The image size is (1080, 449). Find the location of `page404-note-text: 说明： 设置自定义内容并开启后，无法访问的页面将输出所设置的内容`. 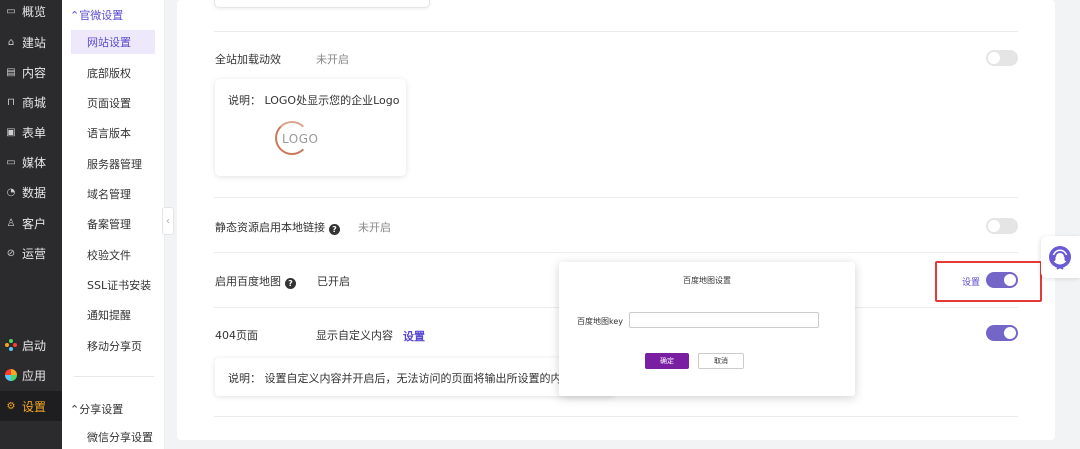

page404-note-text: 说明： 设置自定义内容并开启后，无法访问的页面将输出所设置的内容 is located at coordinates (400, 378).